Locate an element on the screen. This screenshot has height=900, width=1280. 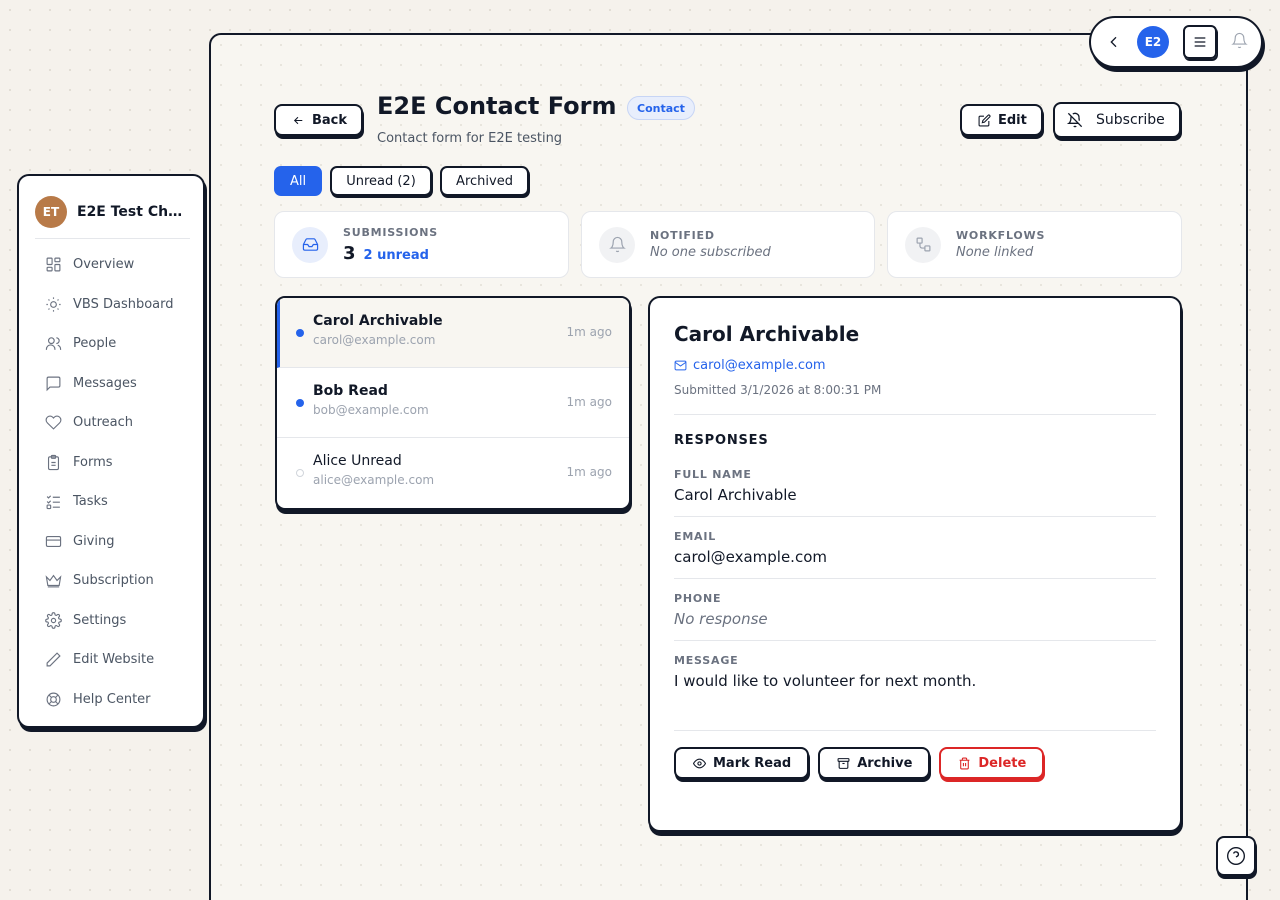
clipboard-icon is located at coordinates (53, 462).